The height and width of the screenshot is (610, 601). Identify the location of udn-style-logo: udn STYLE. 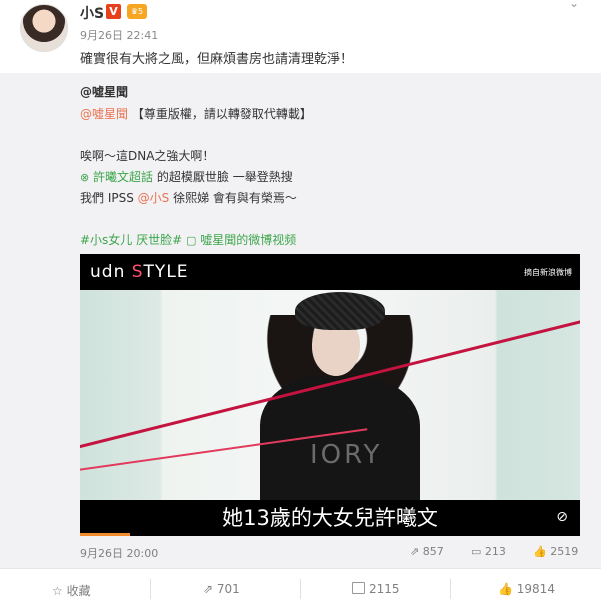
(139, 272).